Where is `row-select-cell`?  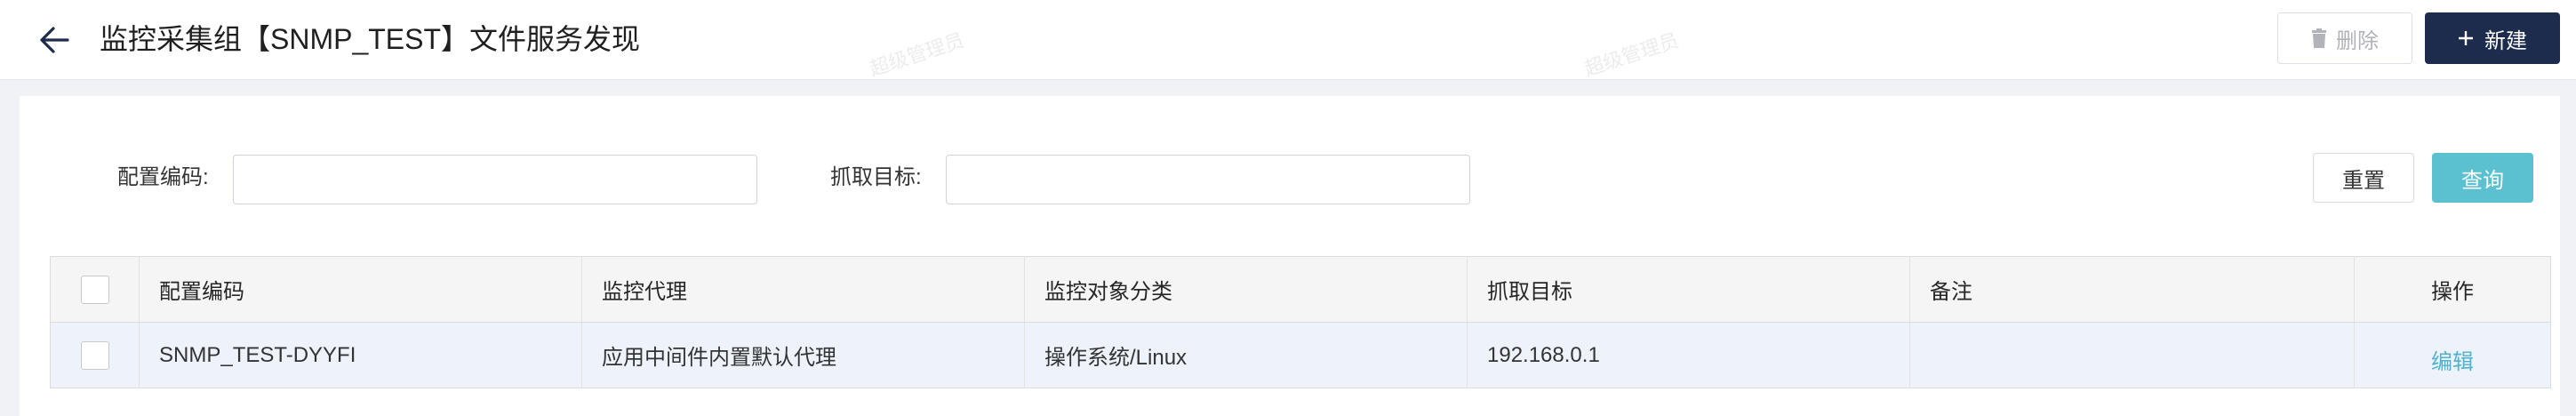
row-select-cell is located at coordinates (95, 355).